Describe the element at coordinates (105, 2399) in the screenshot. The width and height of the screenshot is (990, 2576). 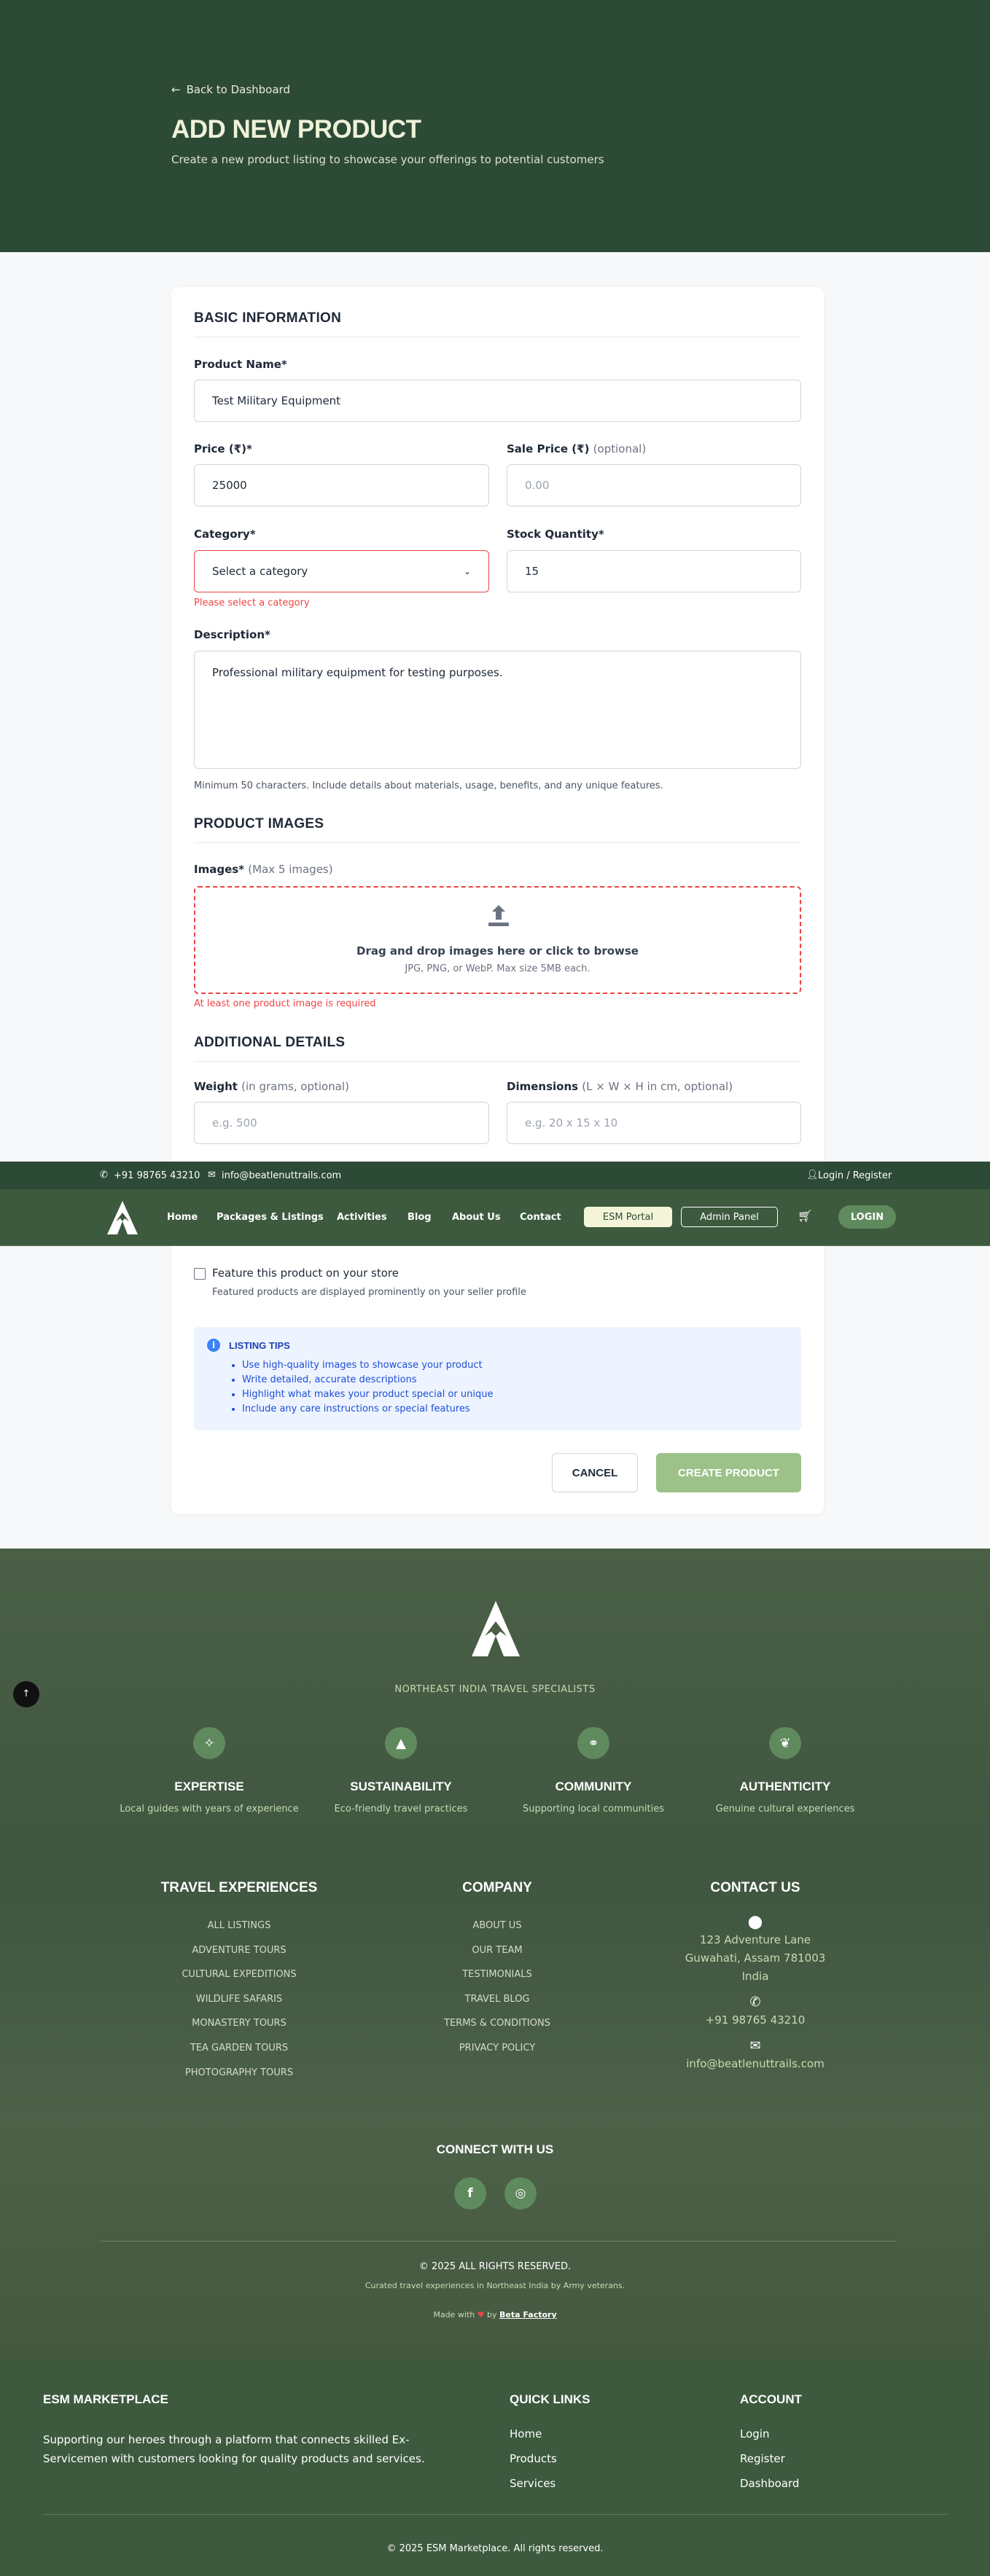
I see `marketplace-title: ESM MARKETPLACE` at that location.